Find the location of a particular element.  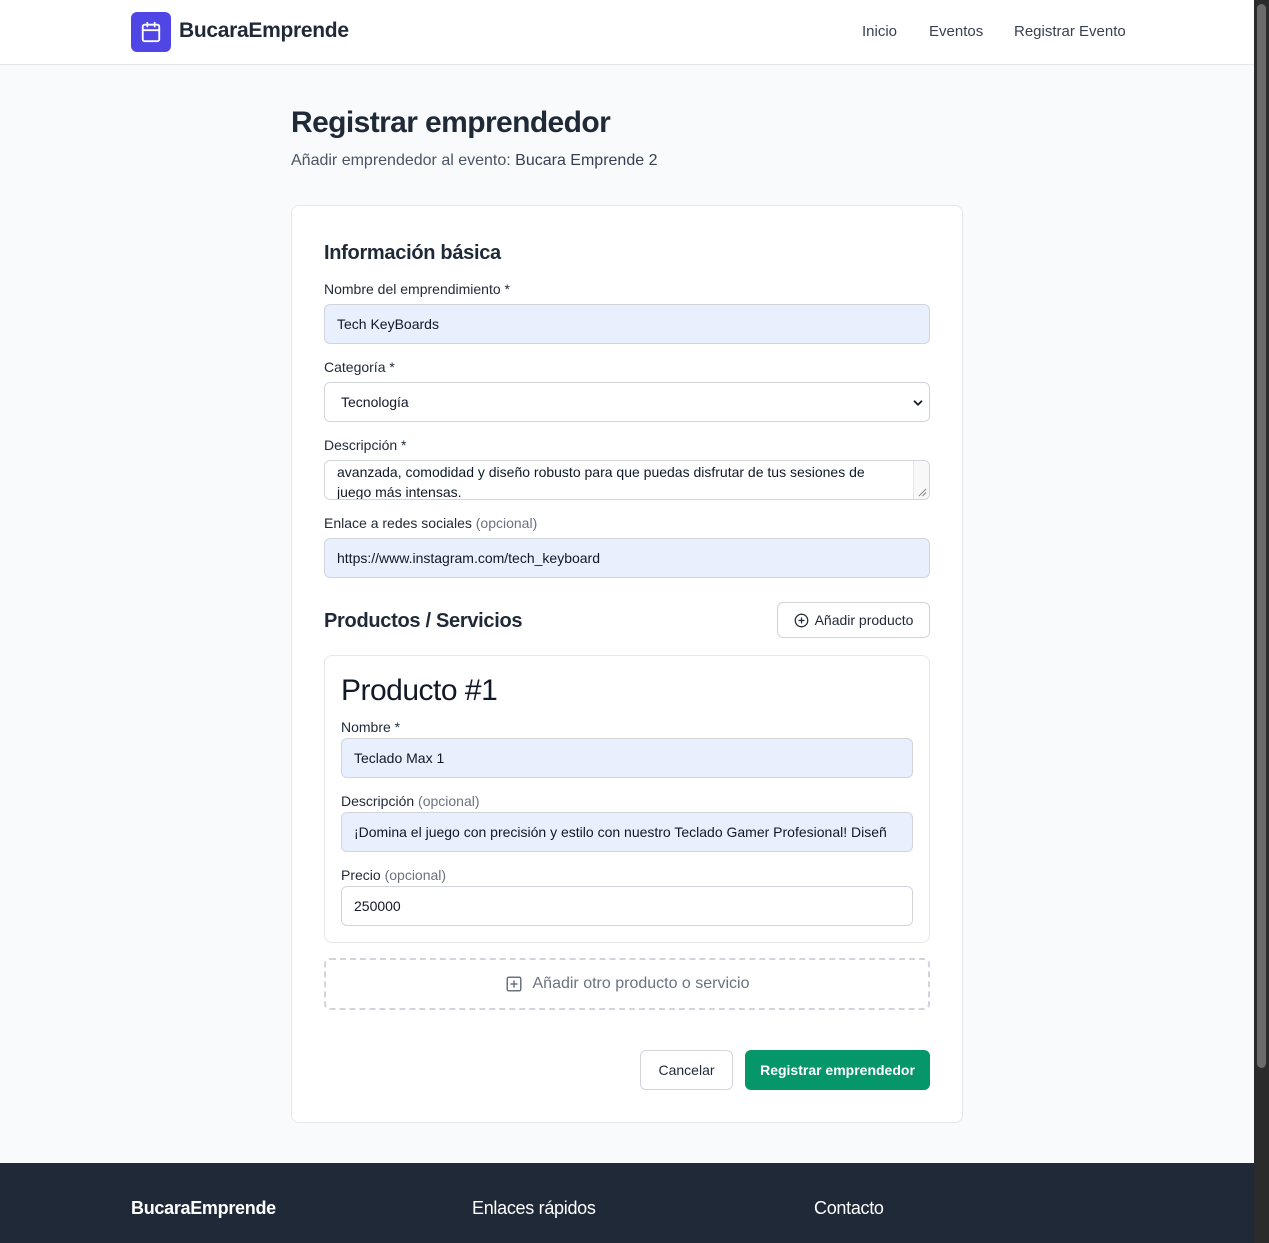

social-label: Enlace a redes sociales (opcional) is located at coordinates (430, 523).